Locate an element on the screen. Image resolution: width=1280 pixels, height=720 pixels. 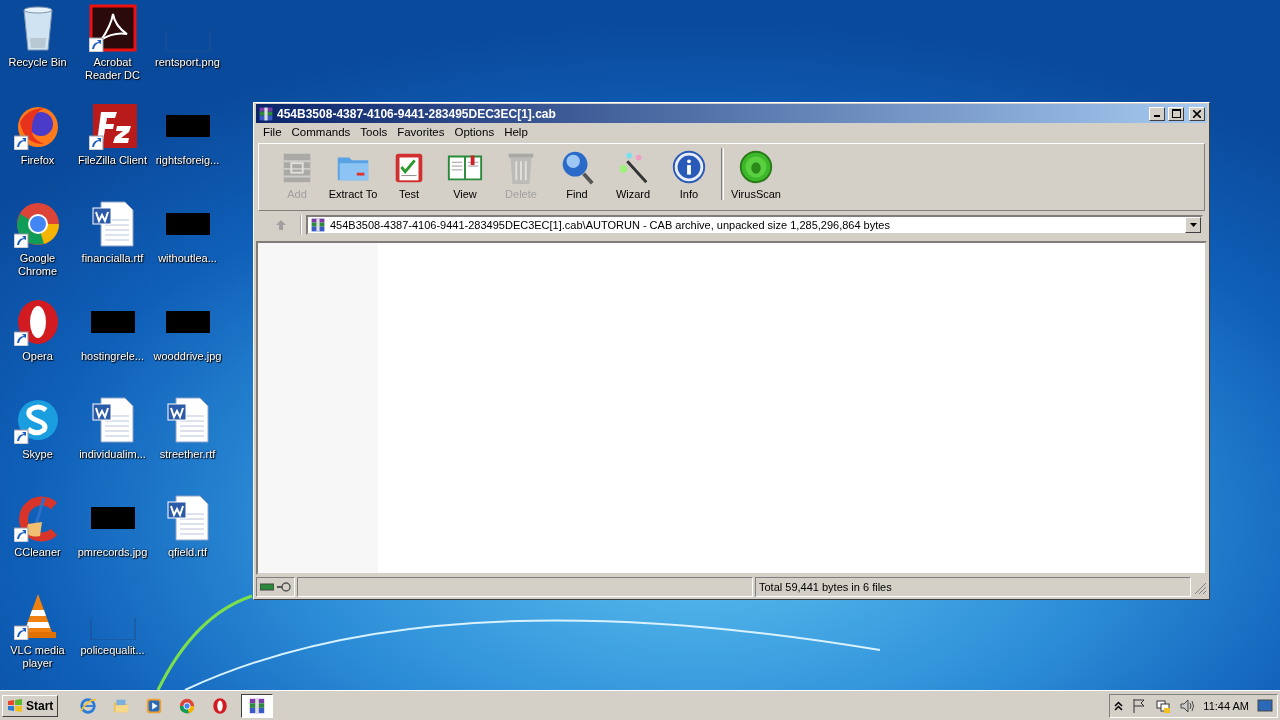
desktop-item: streether.rtf is located at coordinates (187, 428).